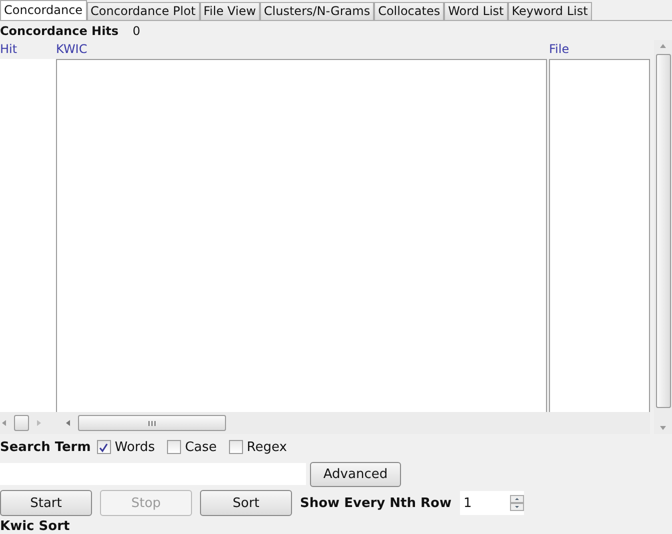  I want to click on action-button: Start, so click(46, 503).